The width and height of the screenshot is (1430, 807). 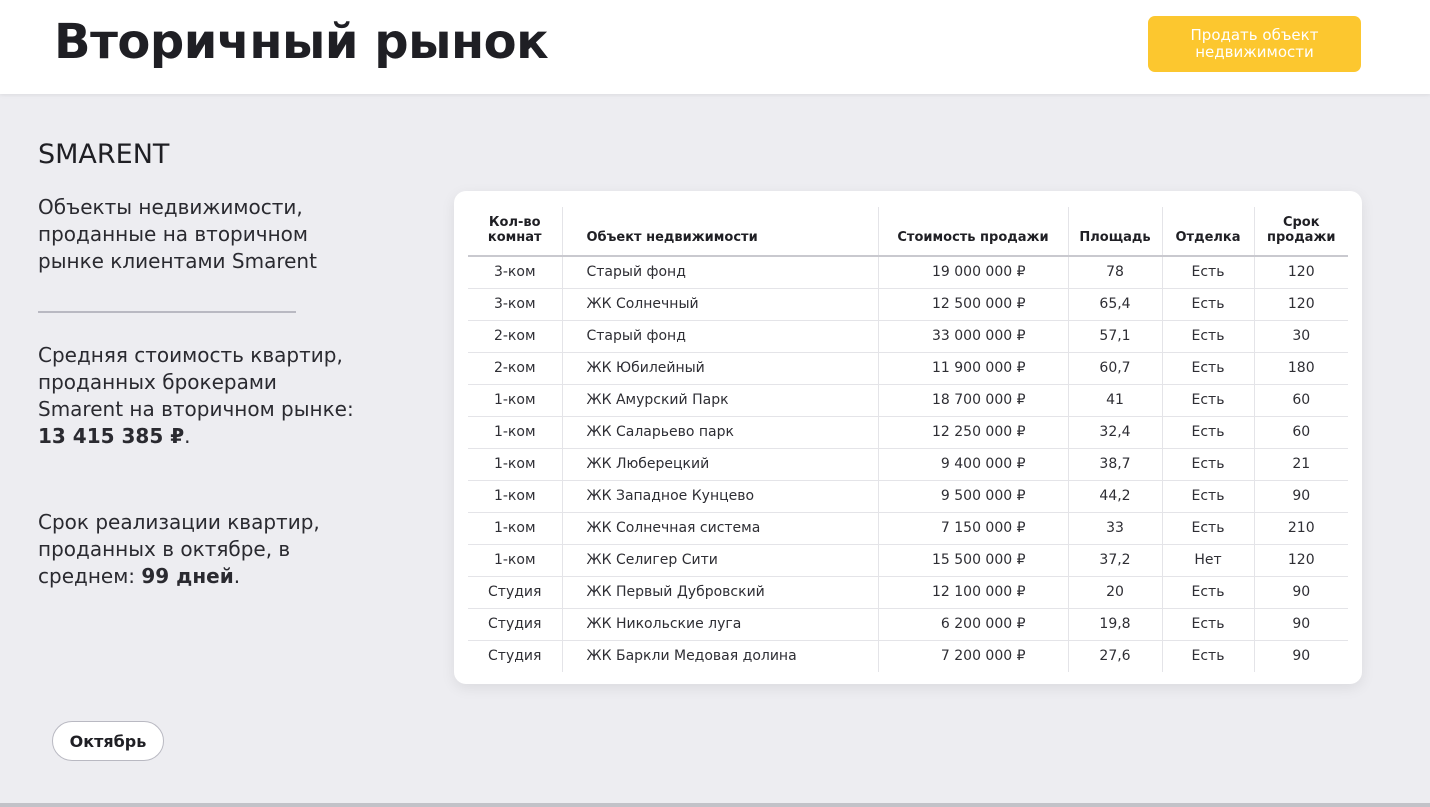 What do you see at coordinates (1300, 528) in the screenshot?
I see `cell-term: 210` at bounding box center [1300, 528].